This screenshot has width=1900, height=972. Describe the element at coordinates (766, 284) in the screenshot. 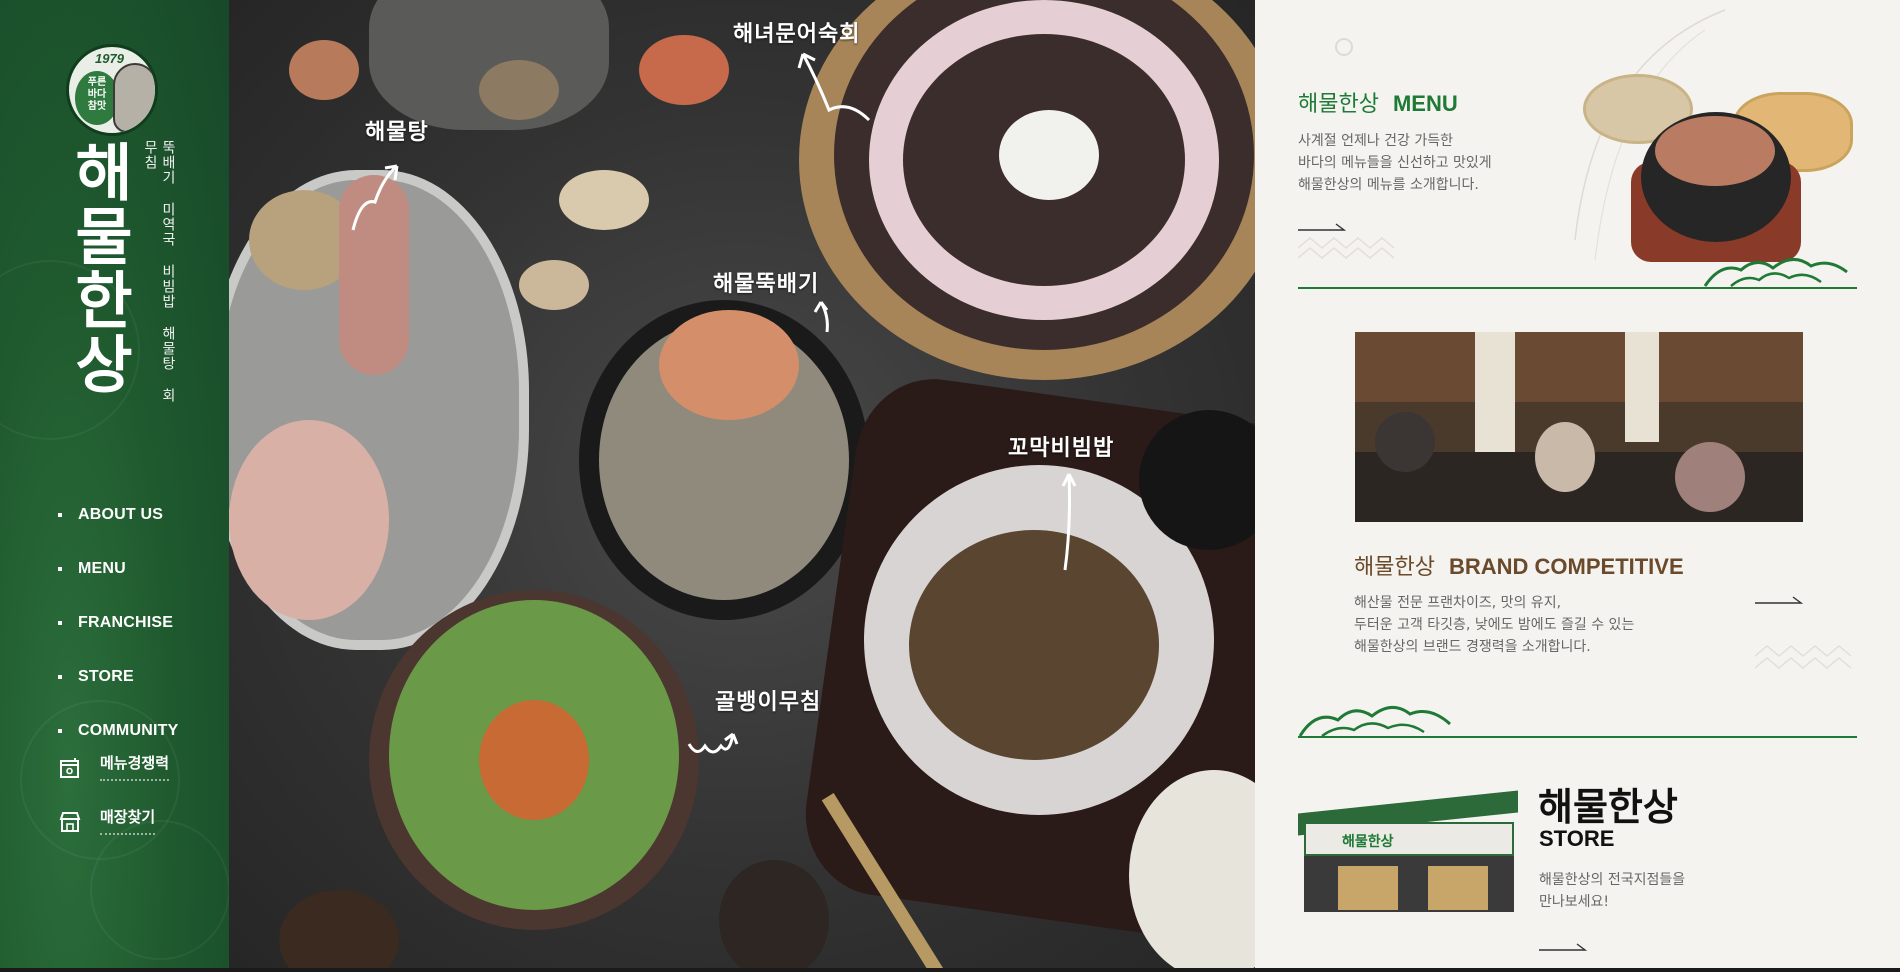

I see `label-seafood-ttukbaegi: 해물뚝배기` at that location.